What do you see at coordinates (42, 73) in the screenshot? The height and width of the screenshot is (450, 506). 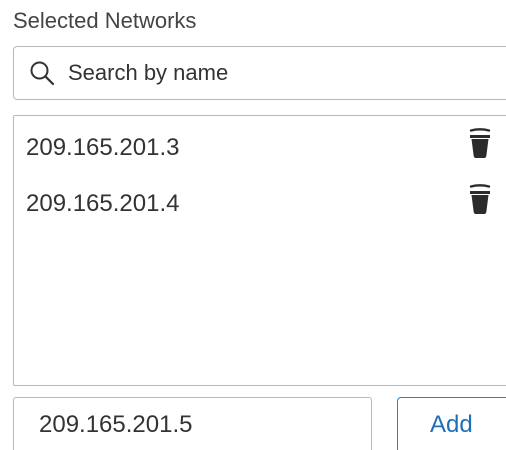 I see `search-icon` at bounding box center [42, 73].